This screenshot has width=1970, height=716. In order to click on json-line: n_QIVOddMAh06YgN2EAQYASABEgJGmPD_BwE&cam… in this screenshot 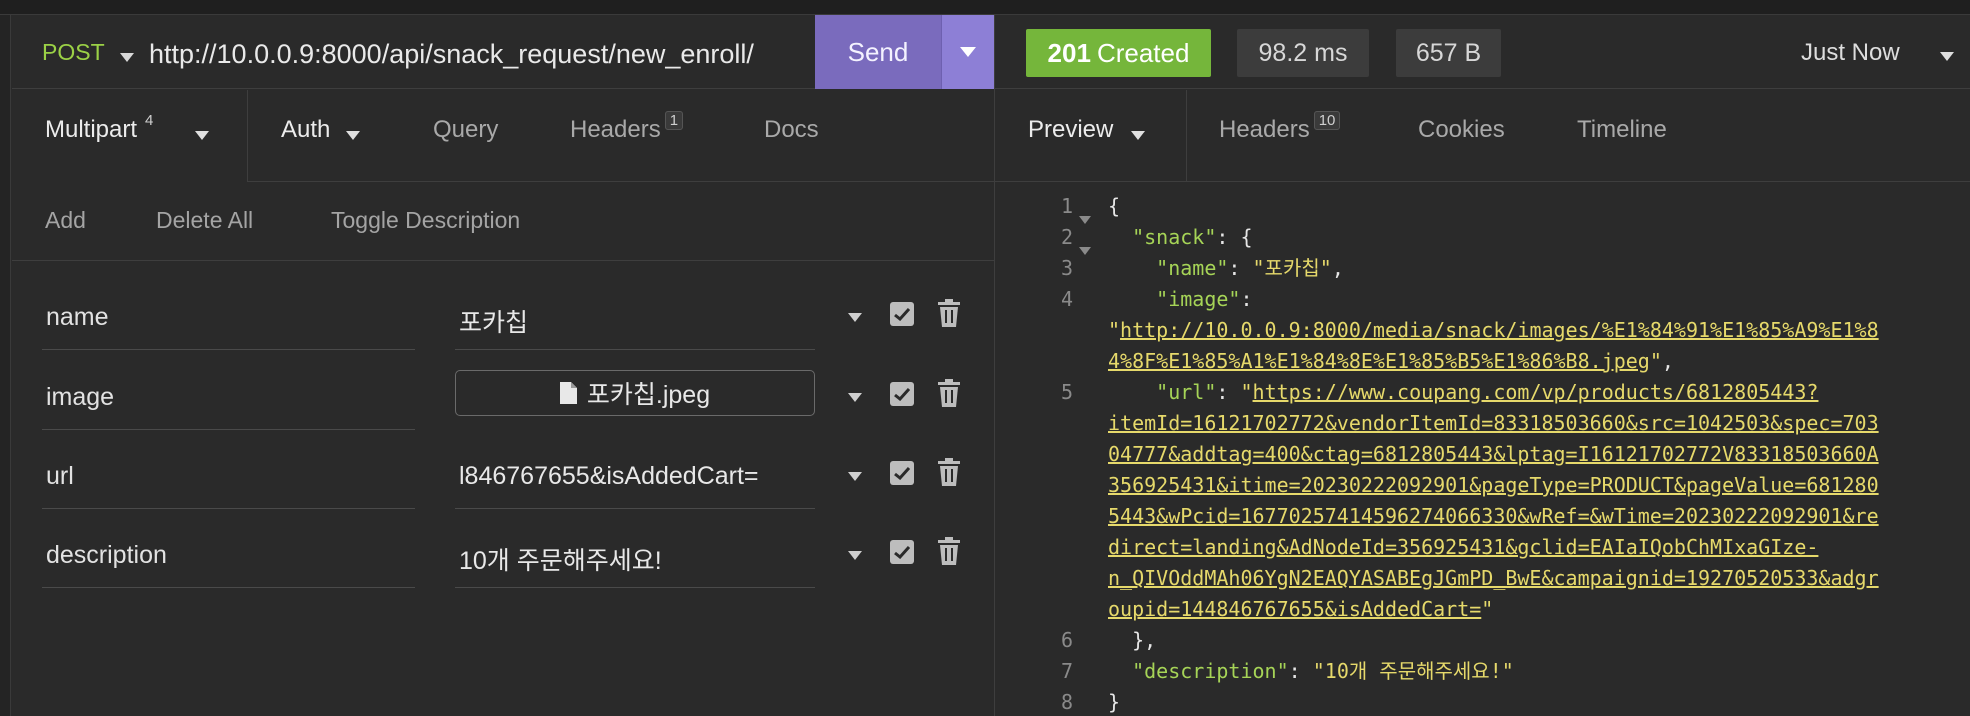, I will do `click(1493, 578)`.